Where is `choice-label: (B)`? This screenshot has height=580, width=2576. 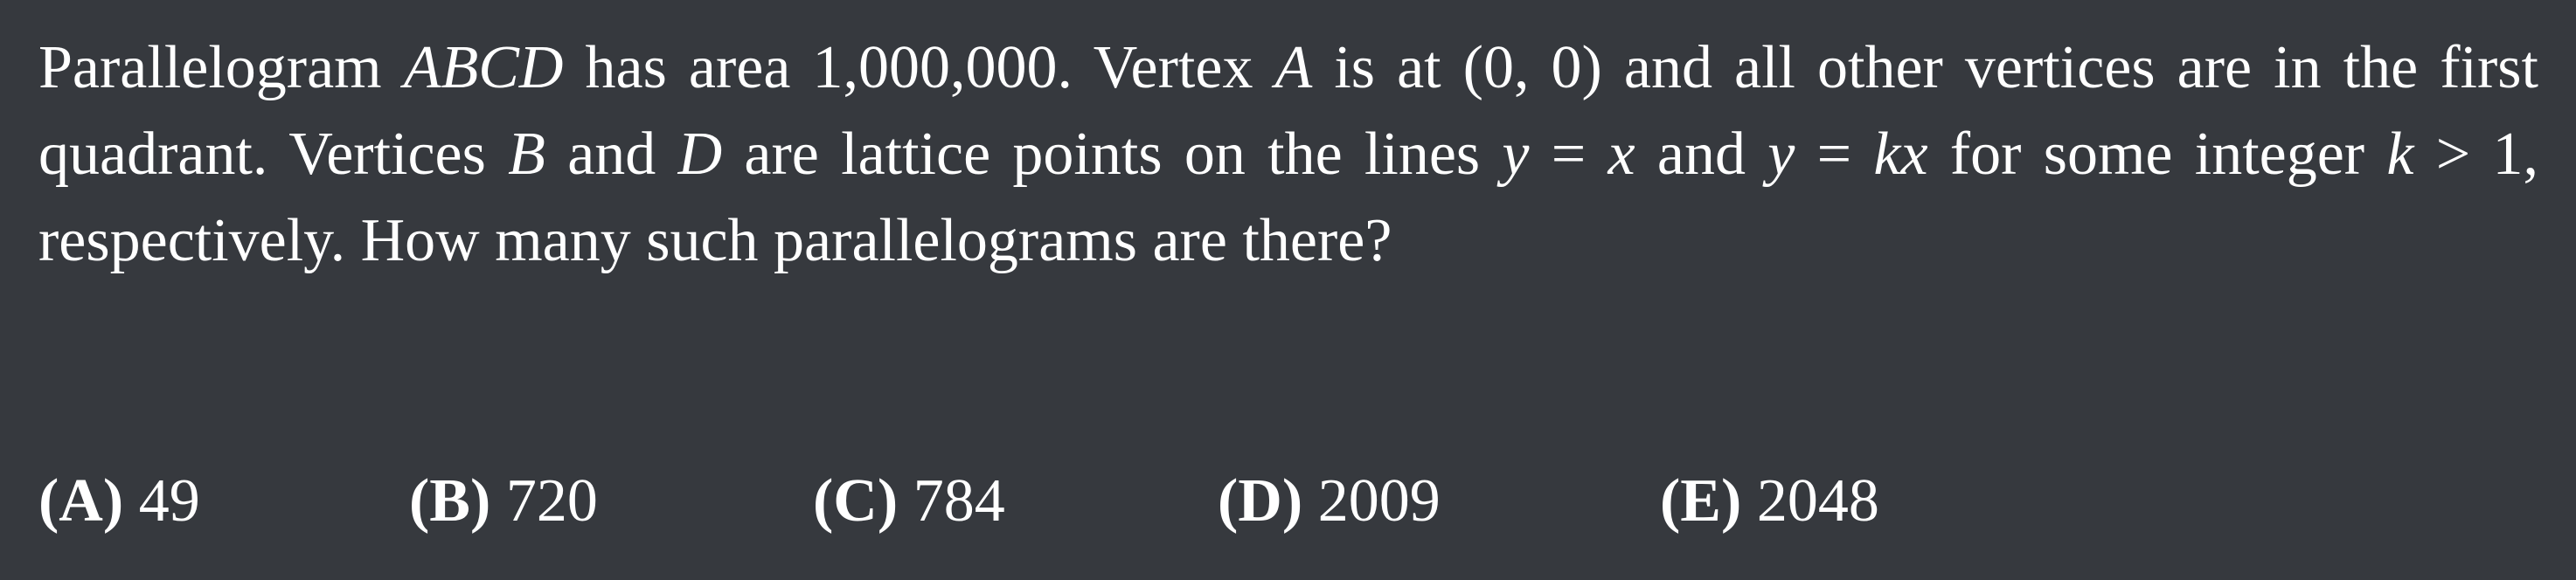
choice-label: (B) is located at coordinates (450, 501).